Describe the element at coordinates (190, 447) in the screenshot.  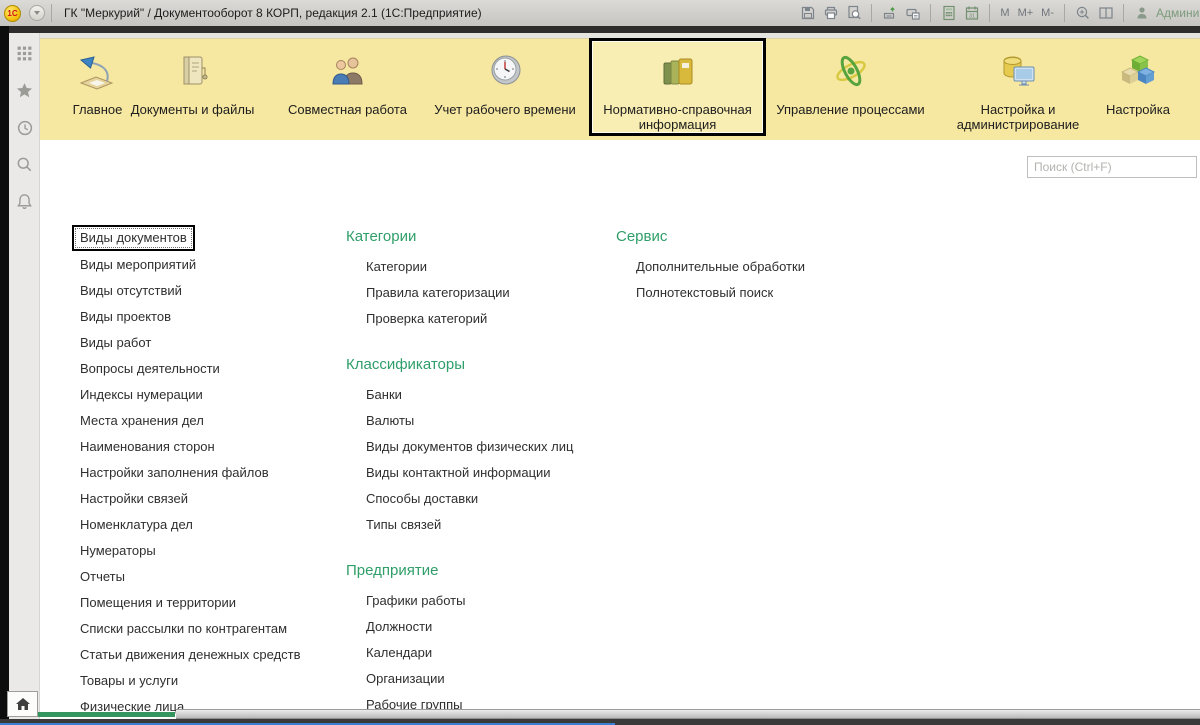
I see `nav-link: Наименования сторон` at that location.